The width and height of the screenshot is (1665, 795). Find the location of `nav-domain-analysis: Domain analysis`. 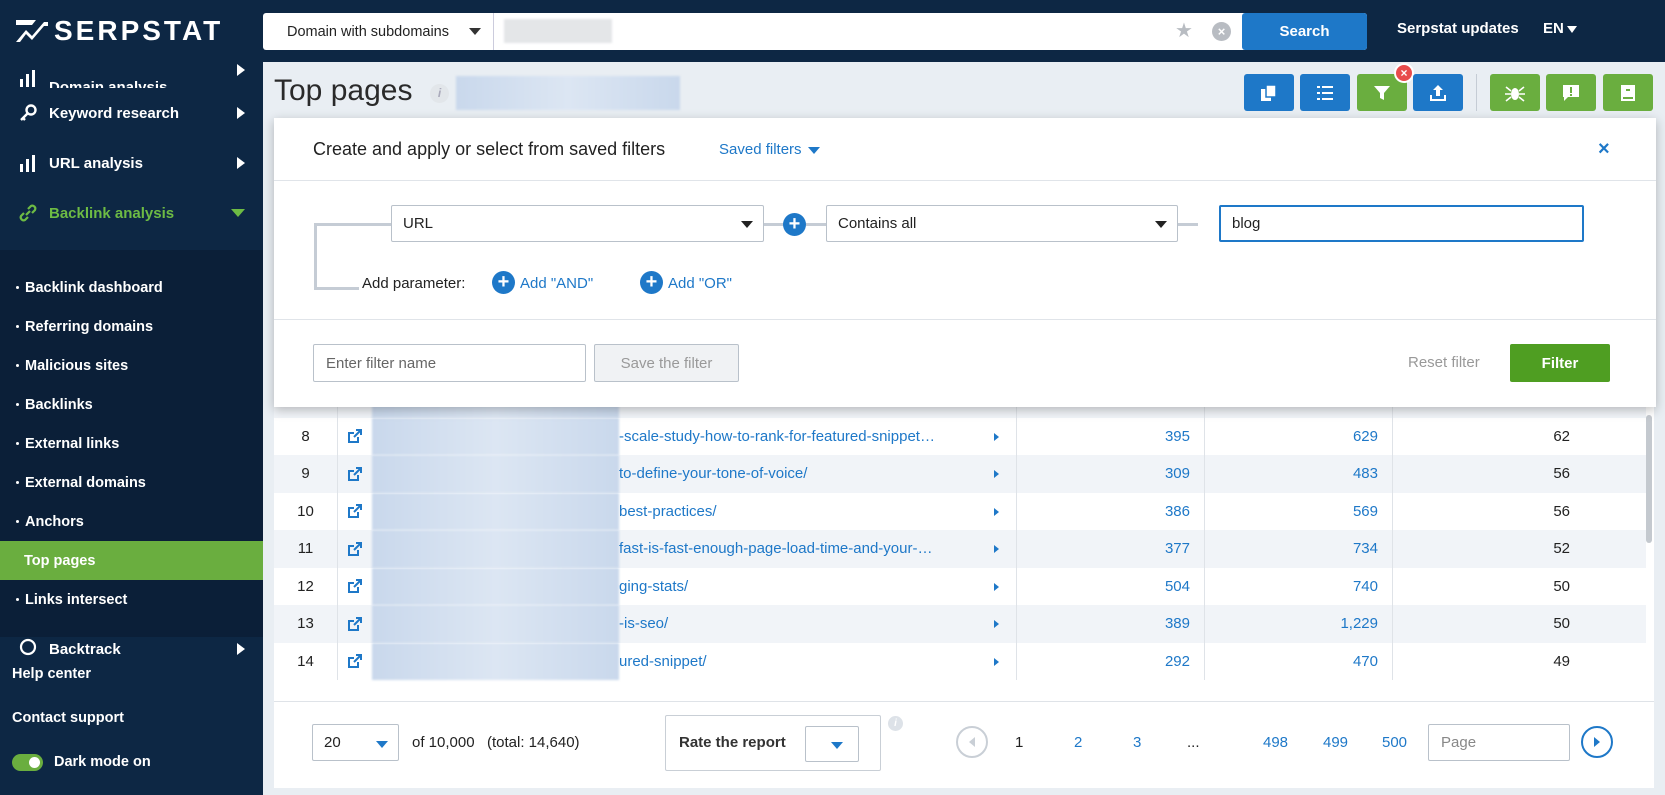

nav-domain-analysis: Domain analysis is located at coordinates (131, 75).